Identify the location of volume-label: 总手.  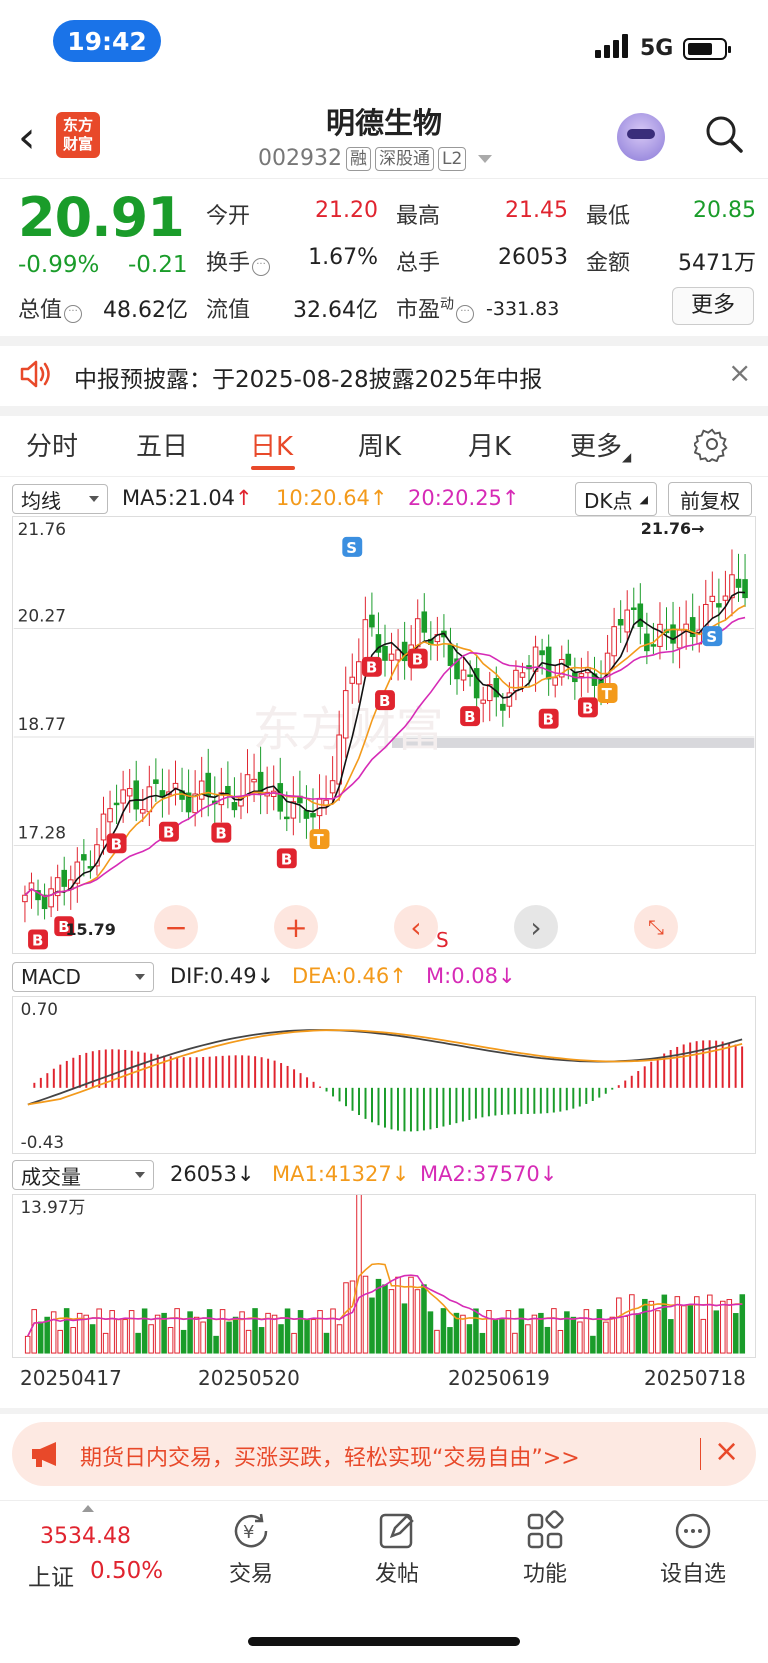
(418, 263).